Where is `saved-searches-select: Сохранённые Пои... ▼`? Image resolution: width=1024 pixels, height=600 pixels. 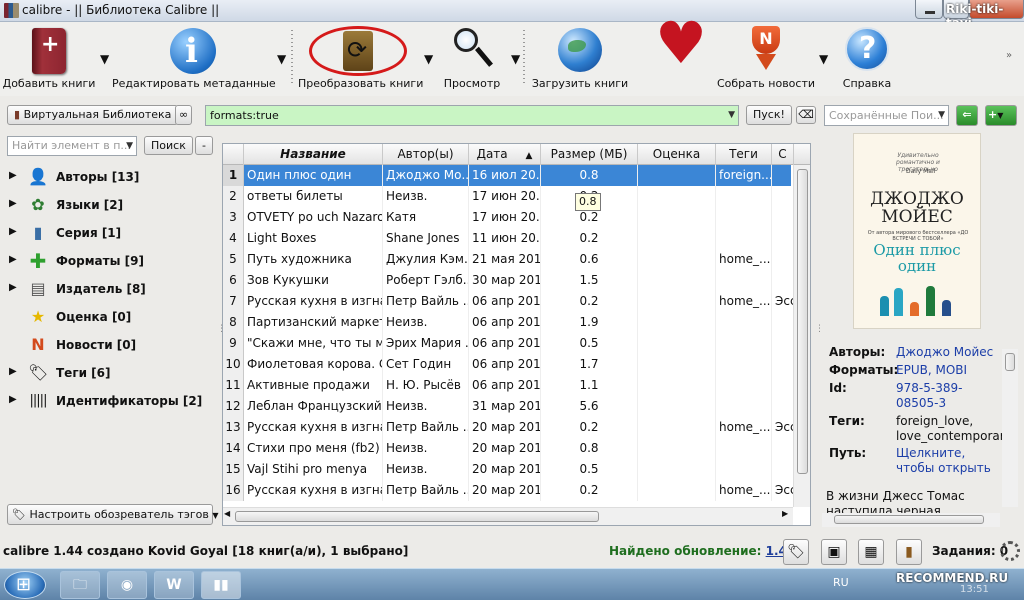 saved-searches-select: Сохранённые Пои... ▼ is located at coordinates (886, 115).